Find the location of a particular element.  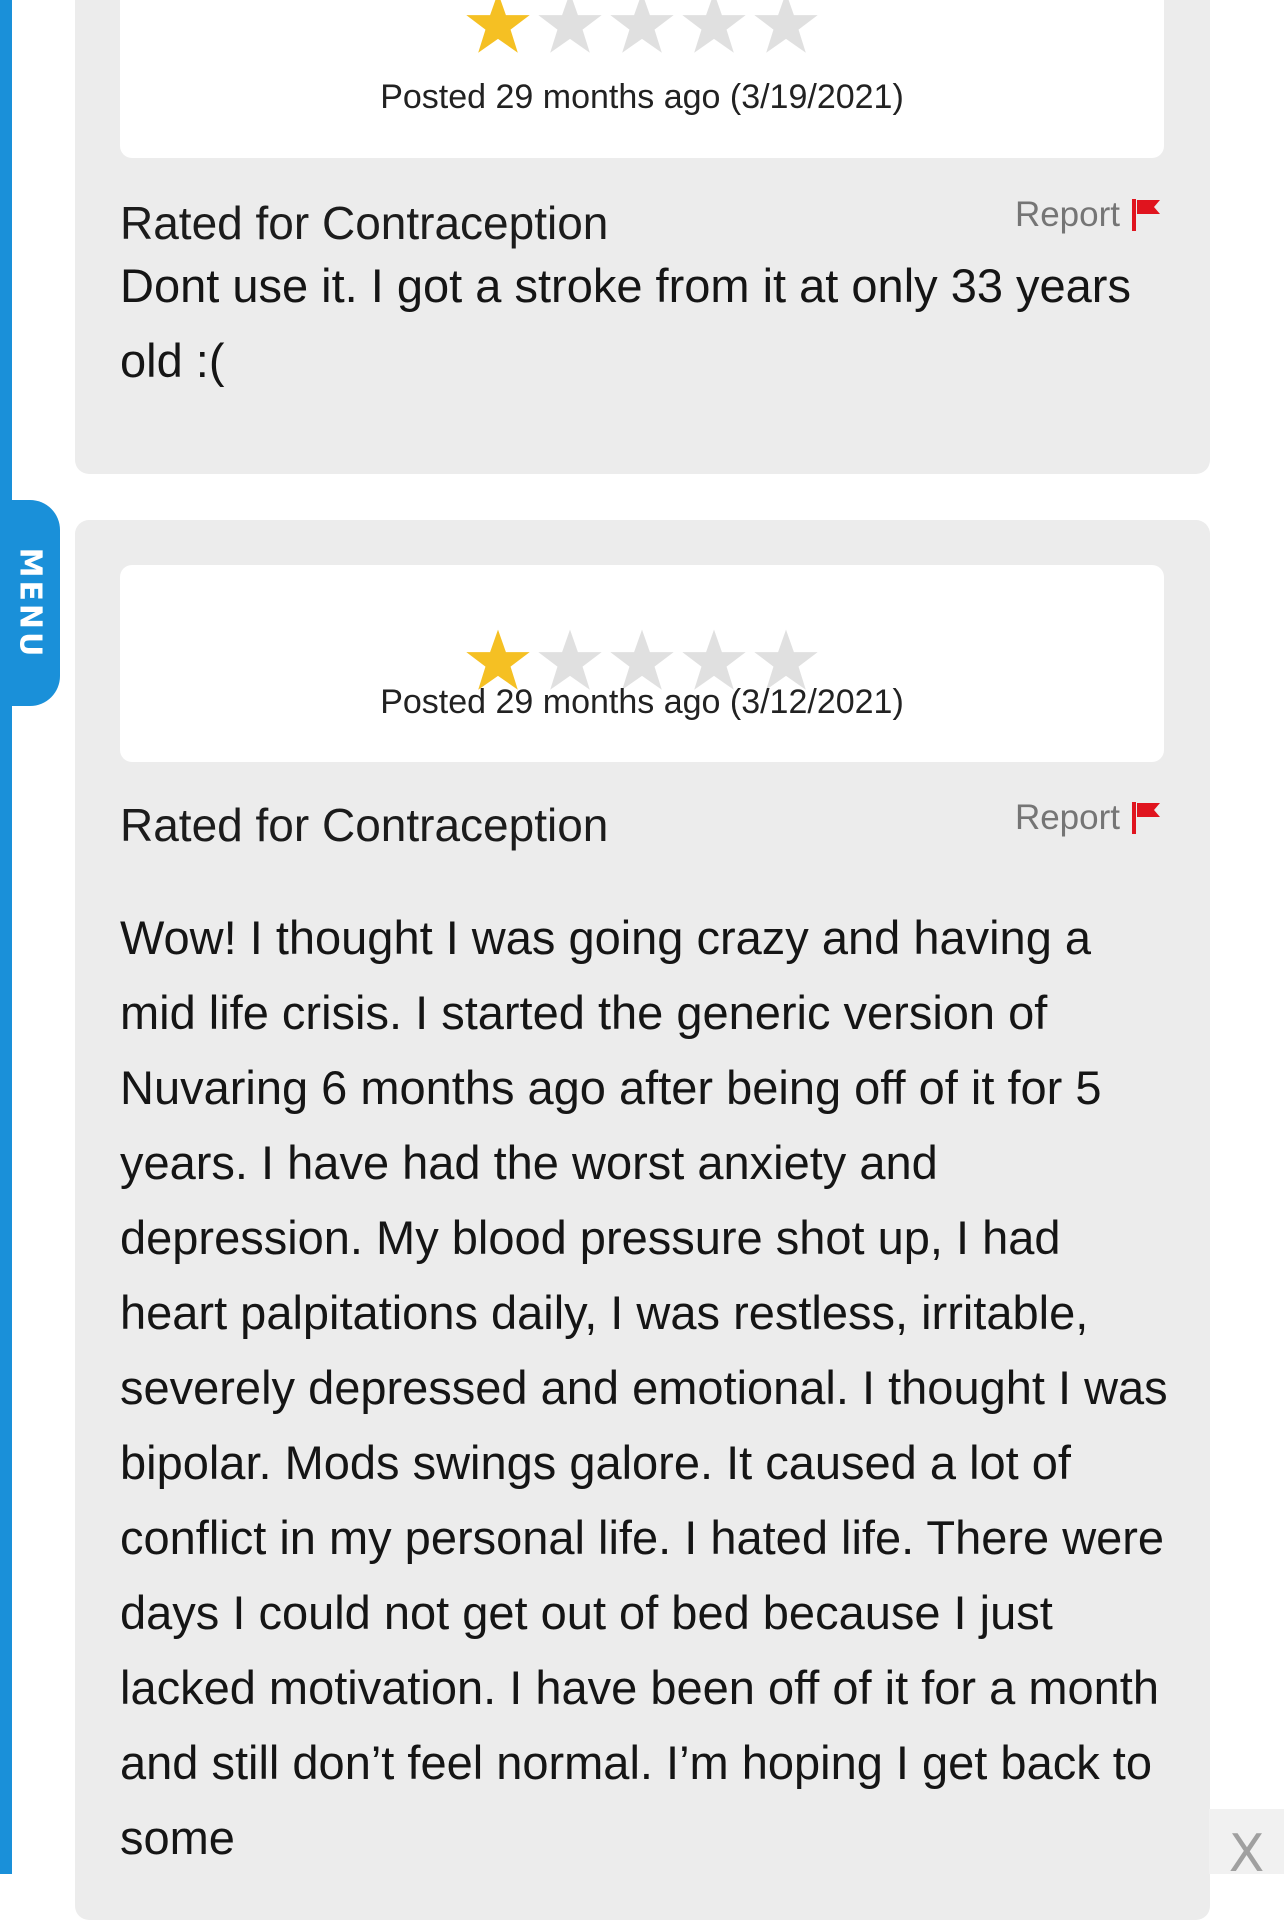

close-icon: X is located at coordinates (1246, 1849).